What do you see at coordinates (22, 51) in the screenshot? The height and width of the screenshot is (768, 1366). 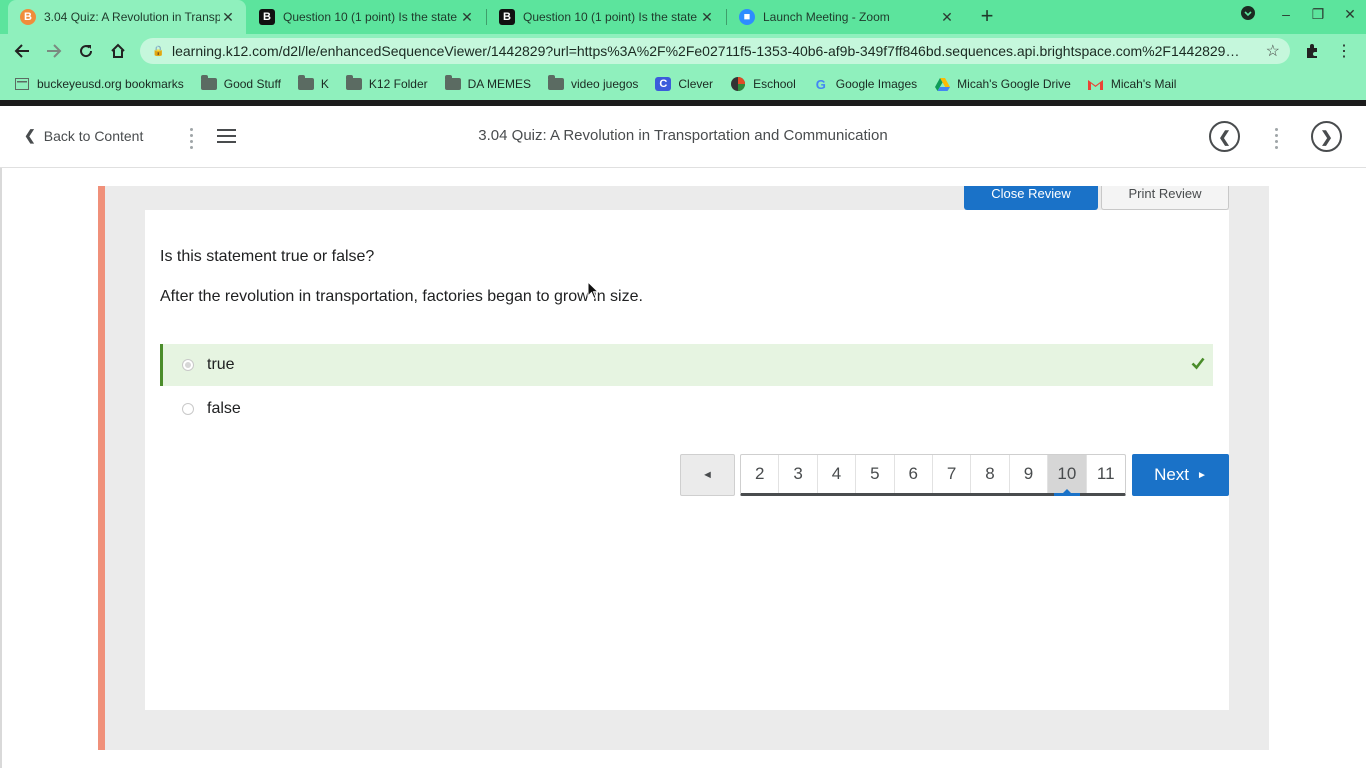 I see `back-arrow-icon` at bounding box center [22, 51].